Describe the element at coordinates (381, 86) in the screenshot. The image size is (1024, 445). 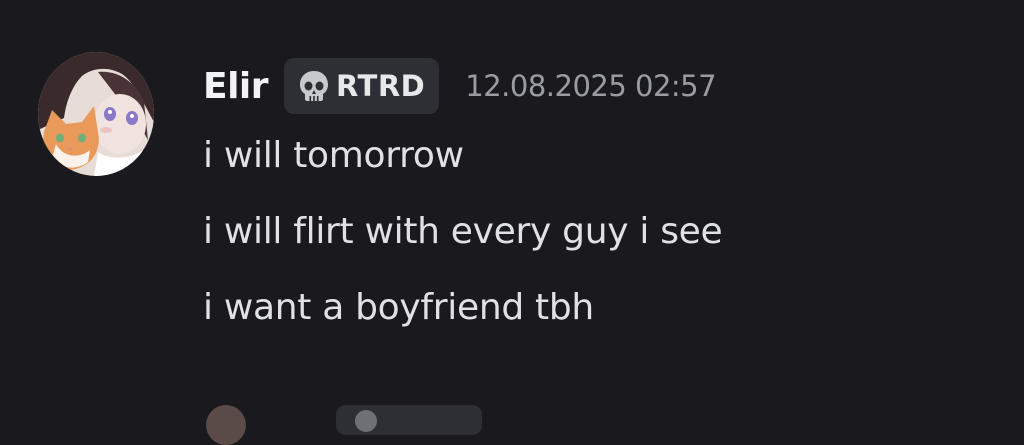
I see `server-tag-label: RTRD` at that location.